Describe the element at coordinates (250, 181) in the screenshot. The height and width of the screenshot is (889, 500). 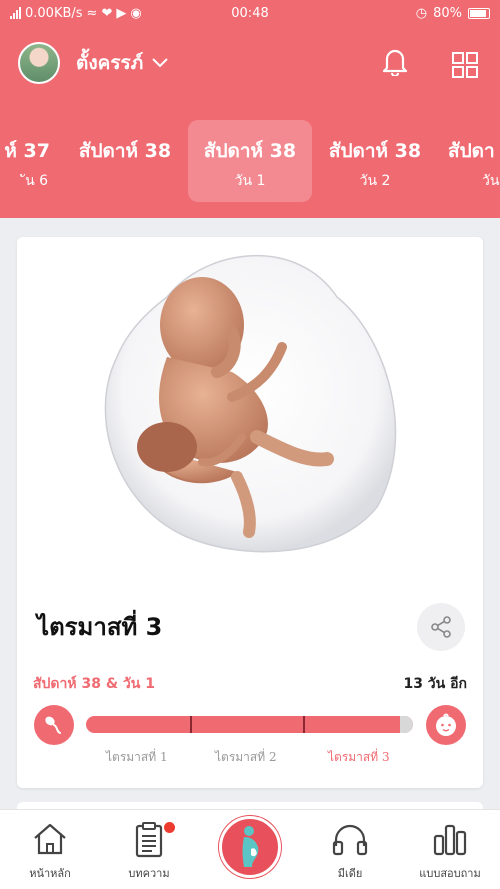
I see `week-tab-day: วัน 1` at that location.